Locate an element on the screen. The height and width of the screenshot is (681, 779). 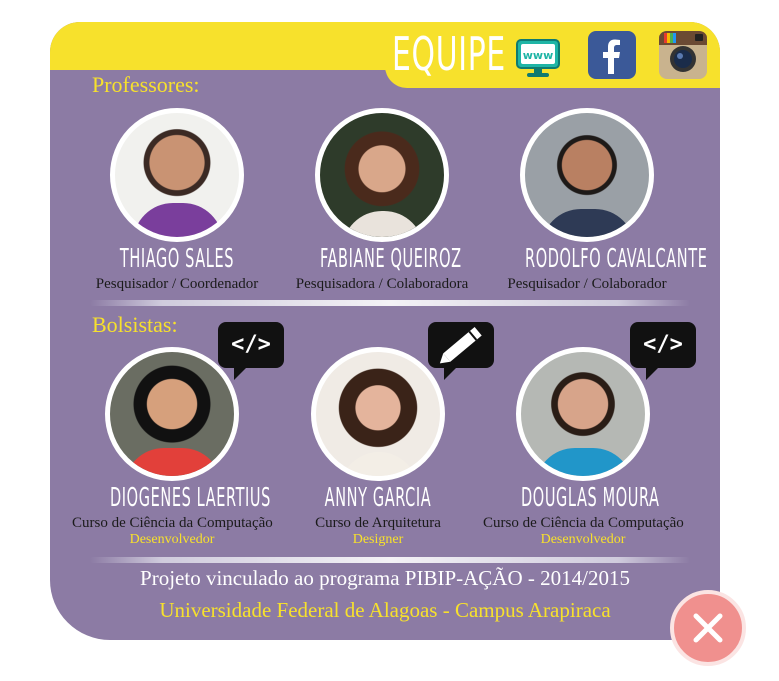
member-role: Pesquisador / Coordenador is located at coordinates (177, 284).